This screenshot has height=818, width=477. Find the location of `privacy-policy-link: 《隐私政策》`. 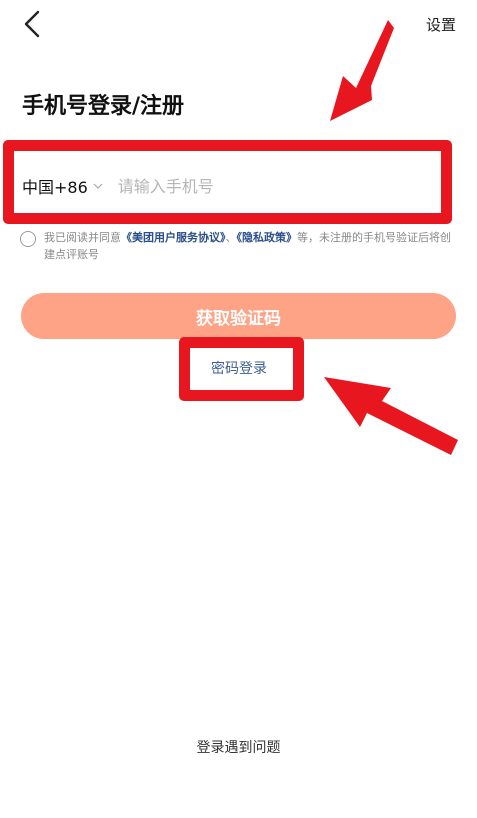

privacy-policy-link: 《隐私政策》 is located at coordinates (267, 237).